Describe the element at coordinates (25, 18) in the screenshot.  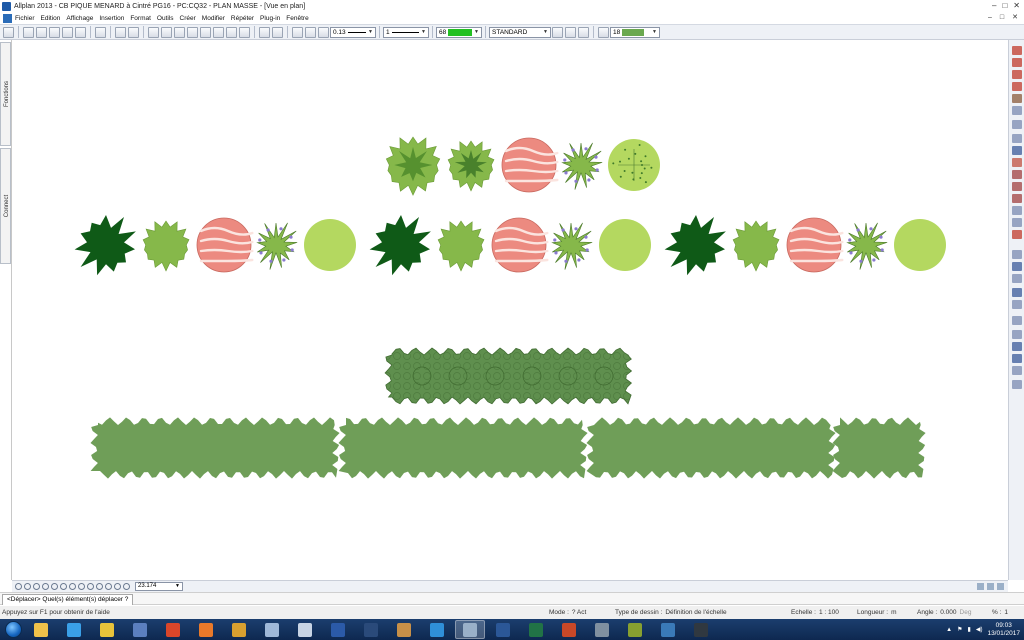
I see `menu-fichier: Fichier` at that location.